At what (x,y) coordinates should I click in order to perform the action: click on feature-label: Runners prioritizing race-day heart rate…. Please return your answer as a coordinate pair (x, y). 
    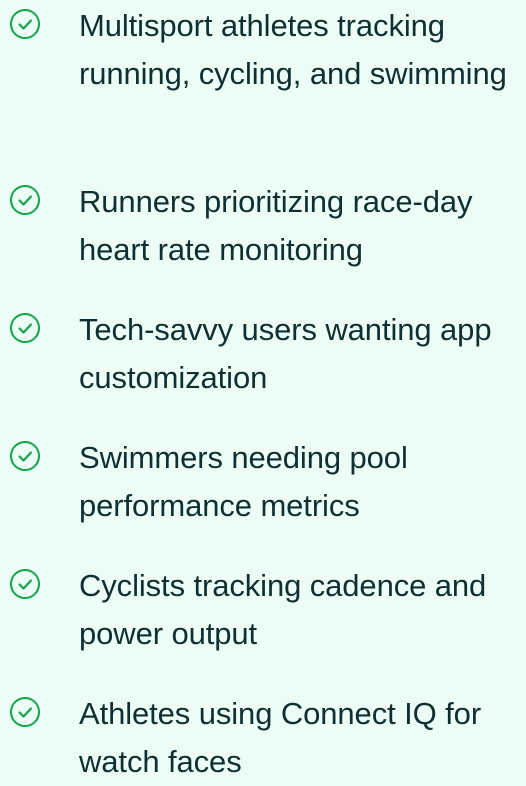
    Looking at the image, I should click on (276, 225).